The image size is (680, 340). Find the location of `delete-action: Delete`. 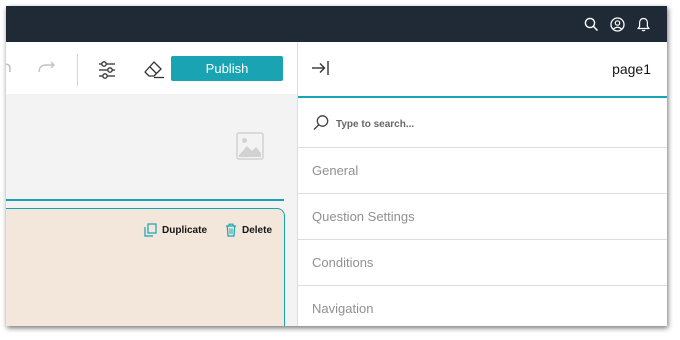

delete-action: Delete is located at coordinates (248, 230).